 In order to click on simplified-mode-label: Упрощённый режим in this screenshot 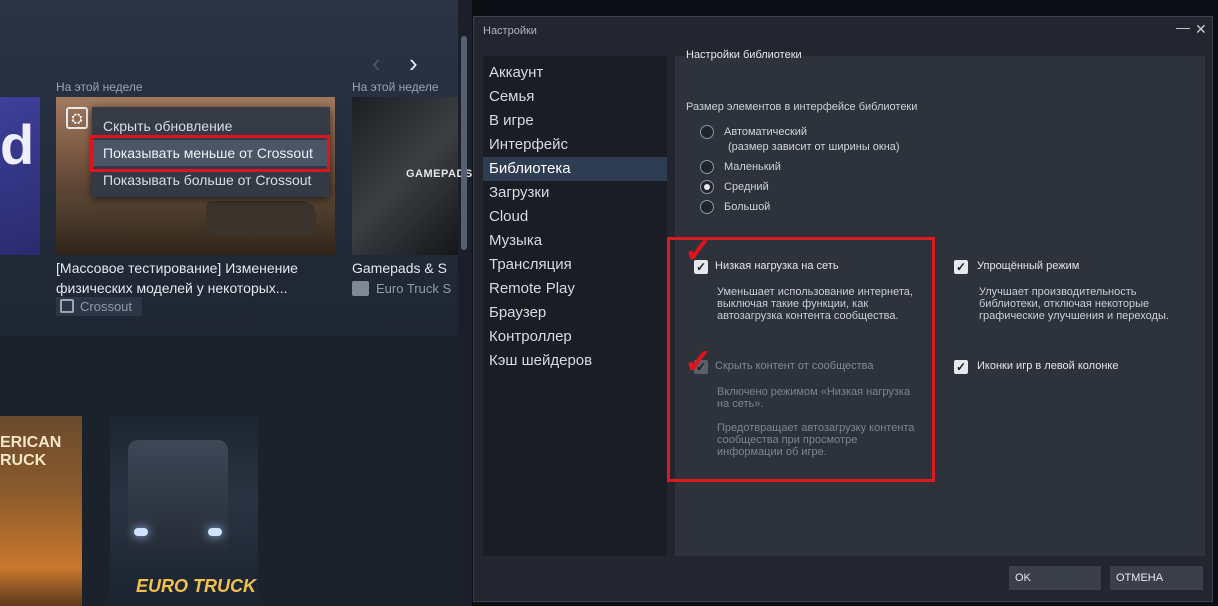, I will do `click(1028, 266)`.